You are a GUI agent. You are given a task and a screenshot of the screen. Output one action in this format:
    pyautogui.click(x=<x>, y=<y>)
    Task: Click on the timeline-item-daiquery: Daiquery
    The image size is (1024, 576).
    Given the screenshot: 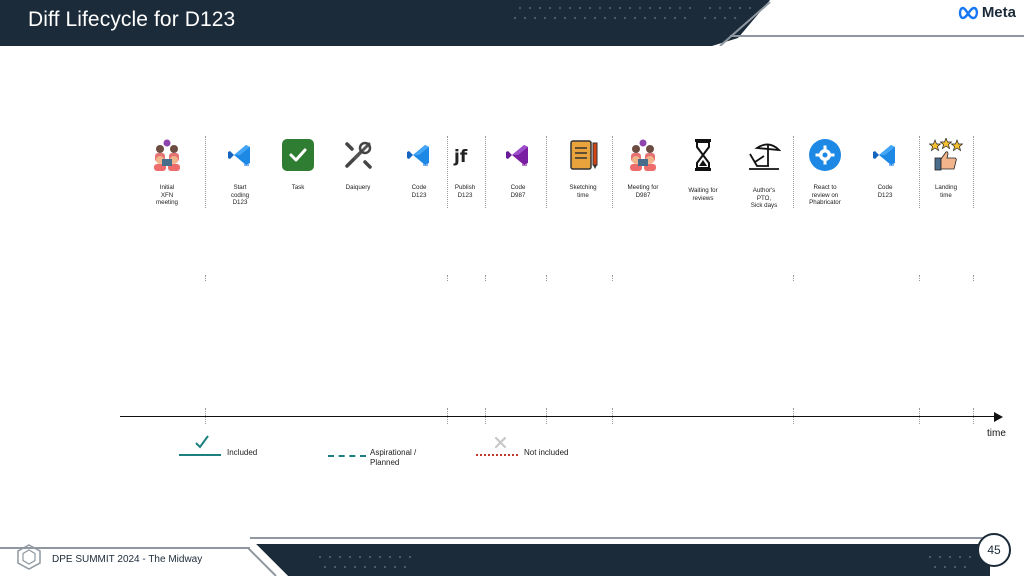 What is the action you would take?
    pyautogui.click(x=358, y=165)
    